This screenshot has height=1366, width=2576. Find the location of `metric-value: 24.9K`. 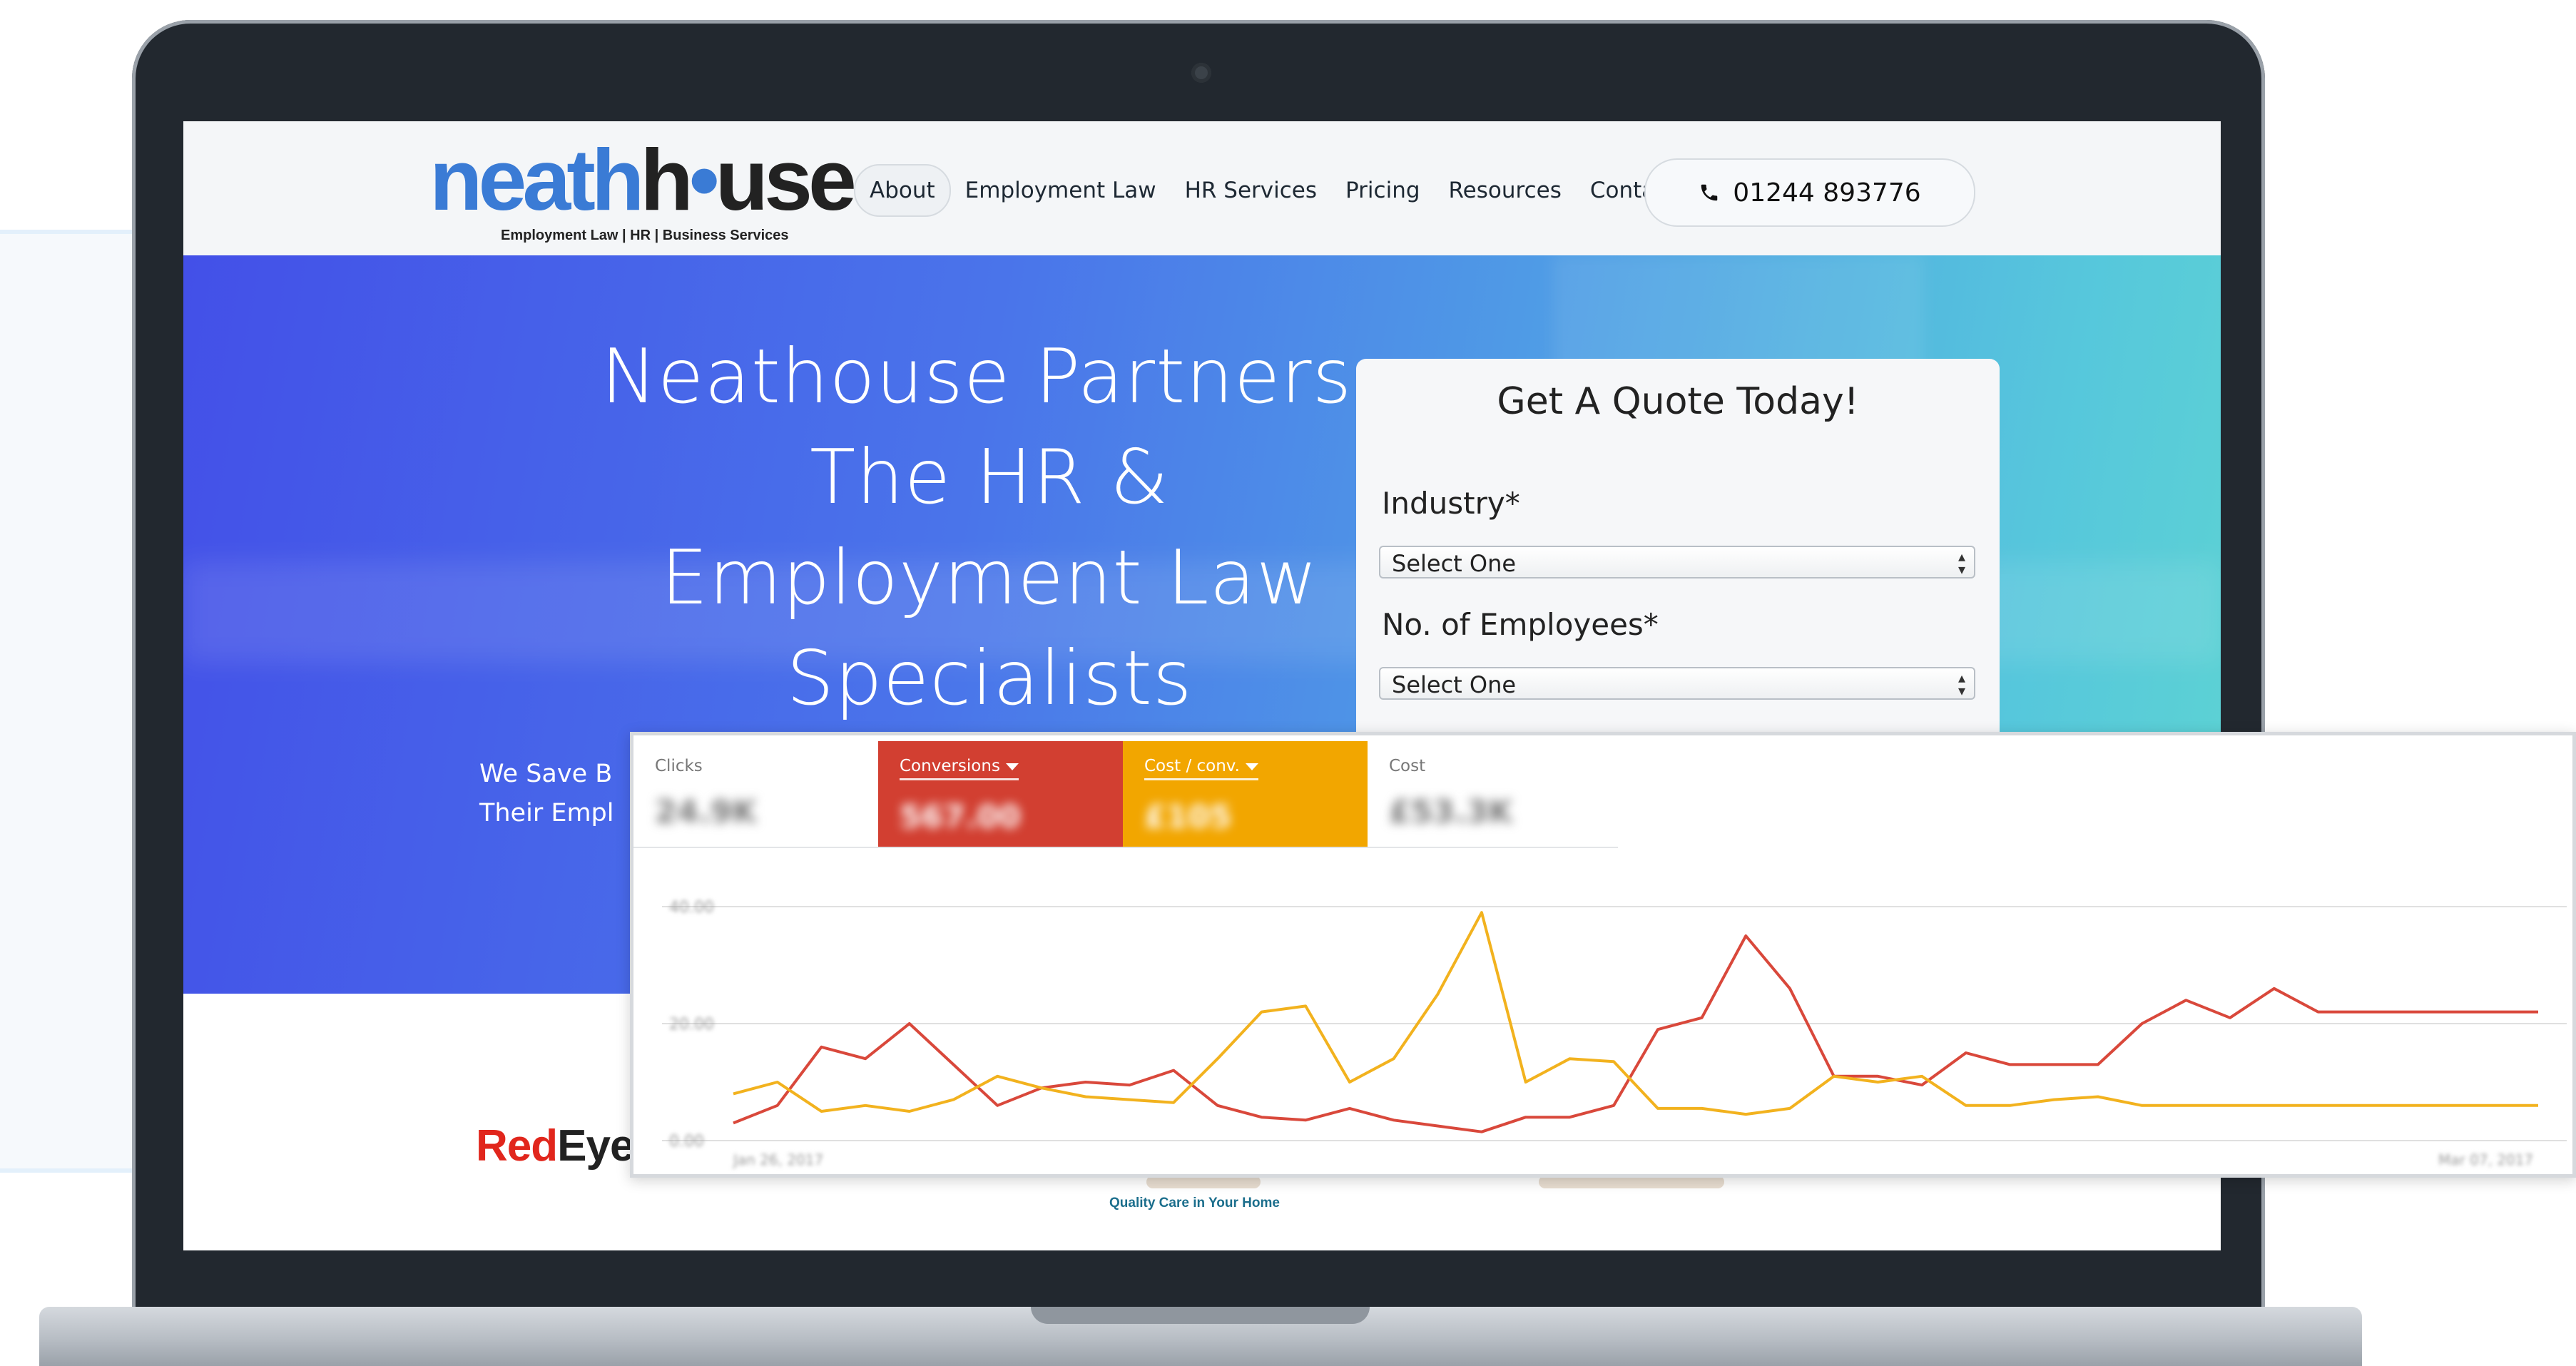

metric-value: 24.9K is located at coordinates (706, 812).